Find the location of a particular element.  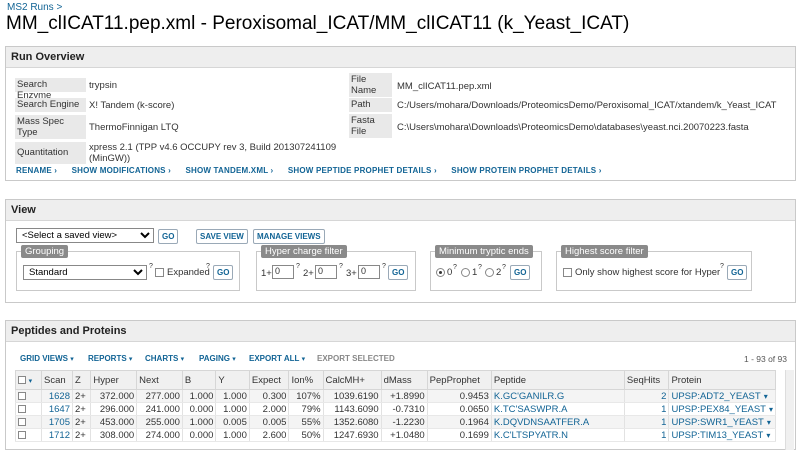

col-next: Next is located at coordinates (159, 380).